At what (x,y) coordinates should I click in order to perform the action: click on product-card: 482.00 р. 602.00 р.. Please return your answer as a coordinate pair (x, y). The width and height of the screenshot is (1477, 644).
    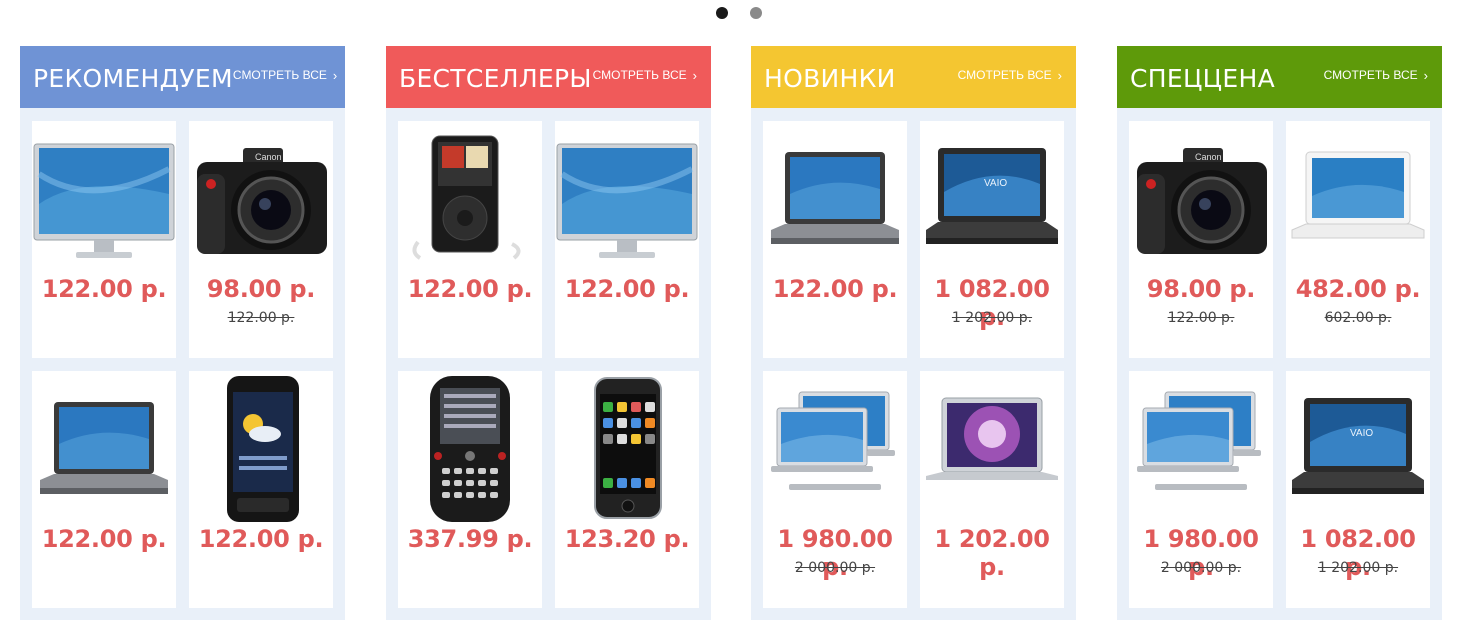
    Looking at the image, I should click on (1358, 239).